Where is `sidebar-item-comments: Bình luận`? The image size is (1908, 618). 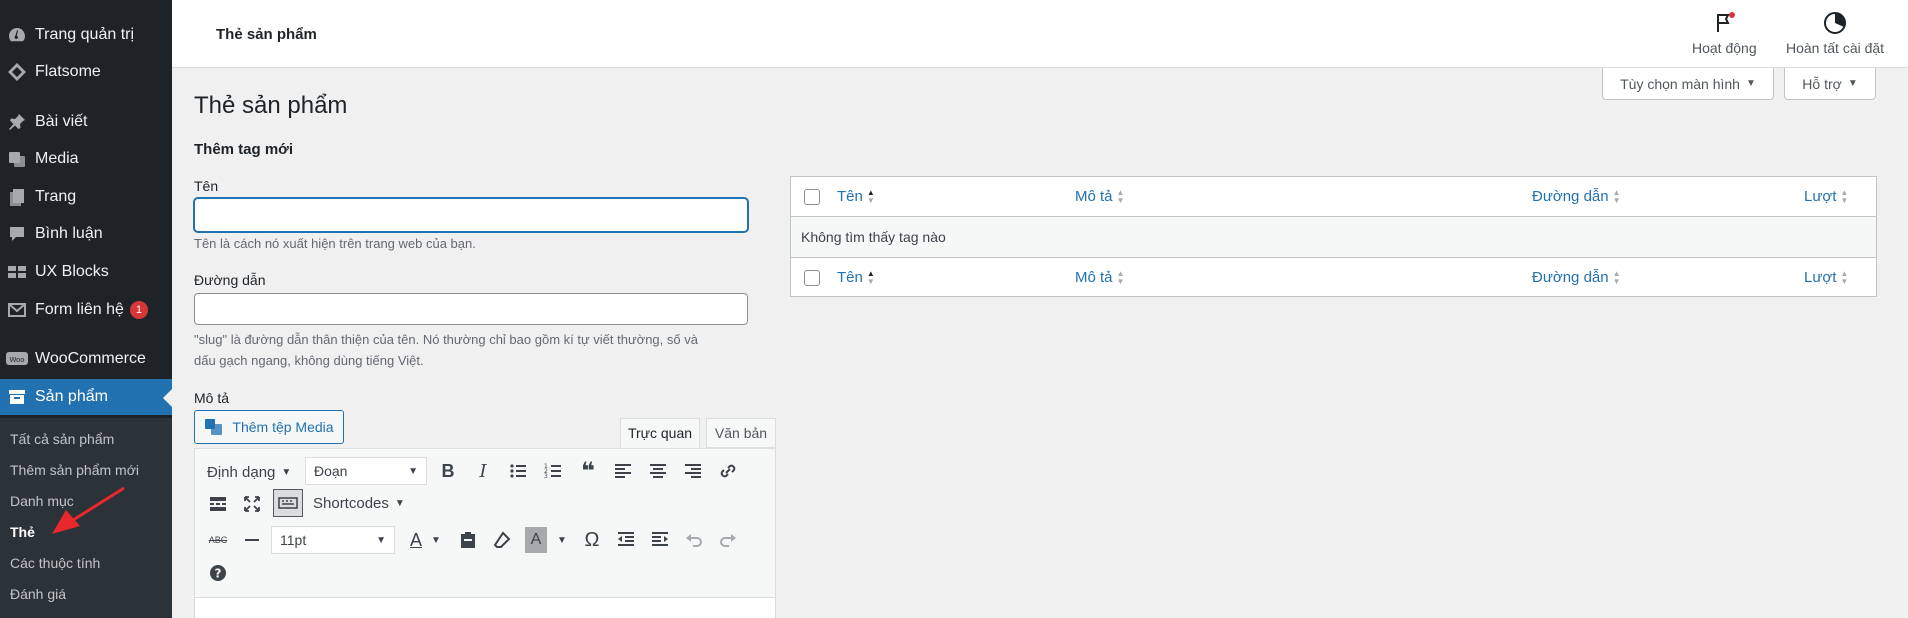 sidebar-item-comments: Bình luận is located at coordinates (86, 234).